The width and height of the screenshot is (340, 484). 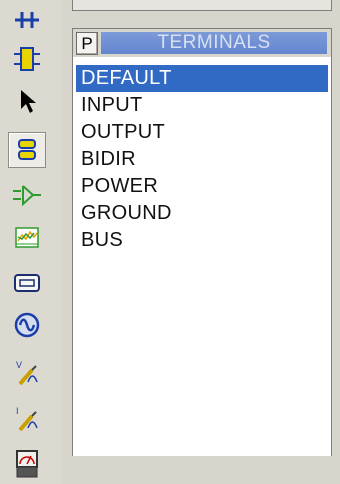 I want to click on device-pins-button, so click(x=27, y=195).